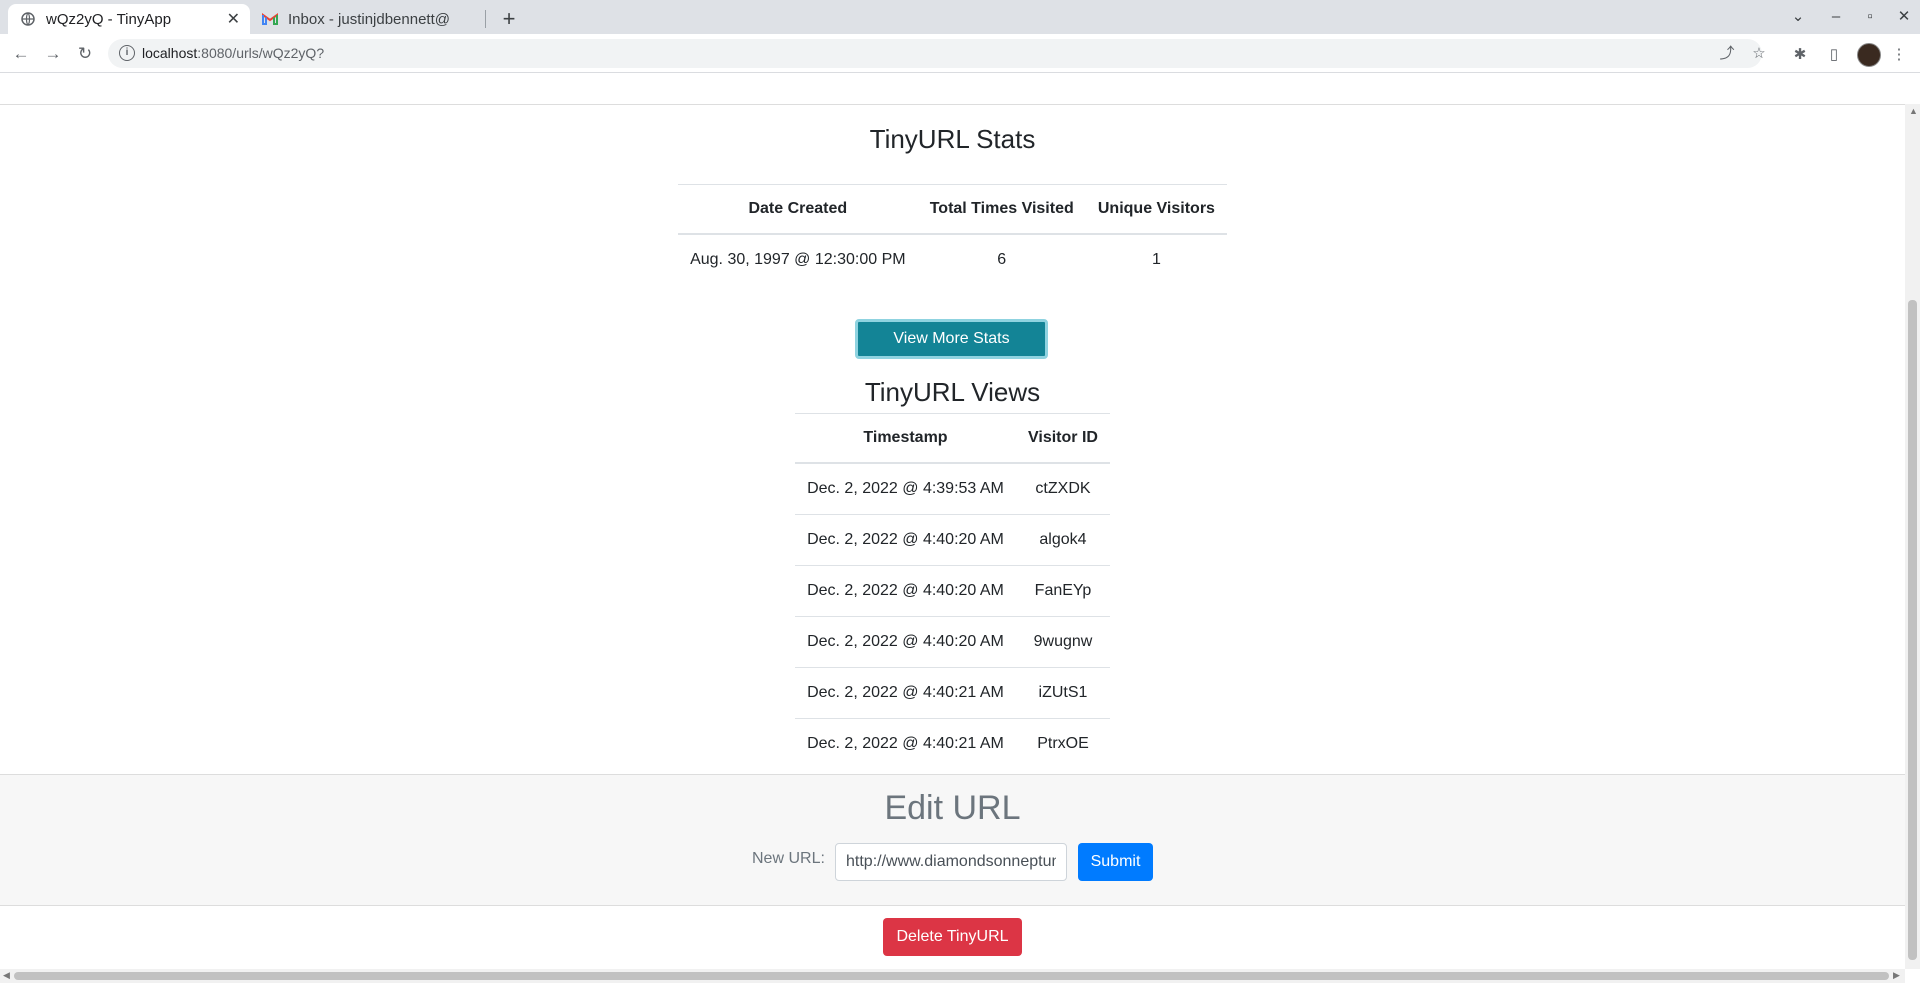  Describe the element at coordinates (509, 19) in the screenshot. I see `new-tab-button: +` at that location.